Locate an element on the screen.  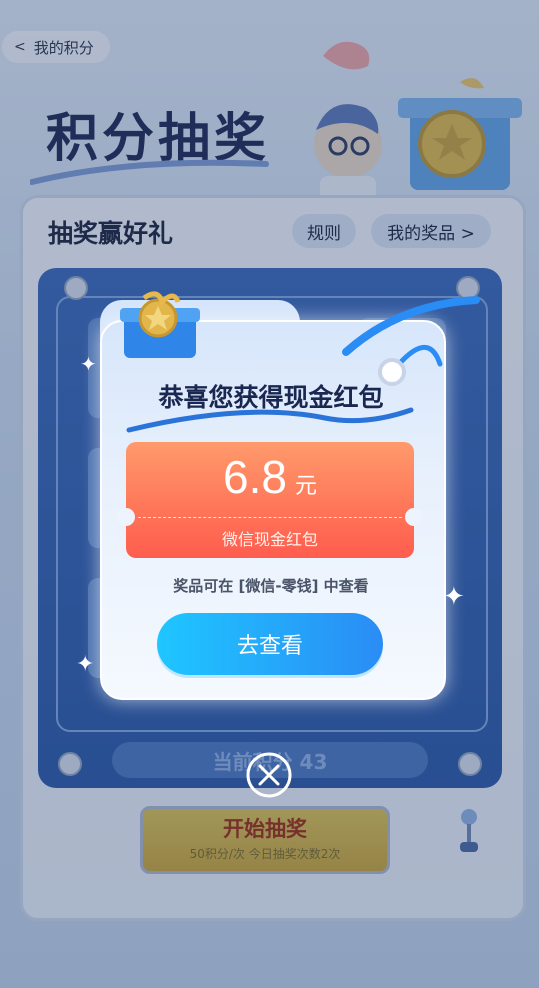
cash-coupon: 6.8 元 微信现金红包 is located at coordinates (270, 500).